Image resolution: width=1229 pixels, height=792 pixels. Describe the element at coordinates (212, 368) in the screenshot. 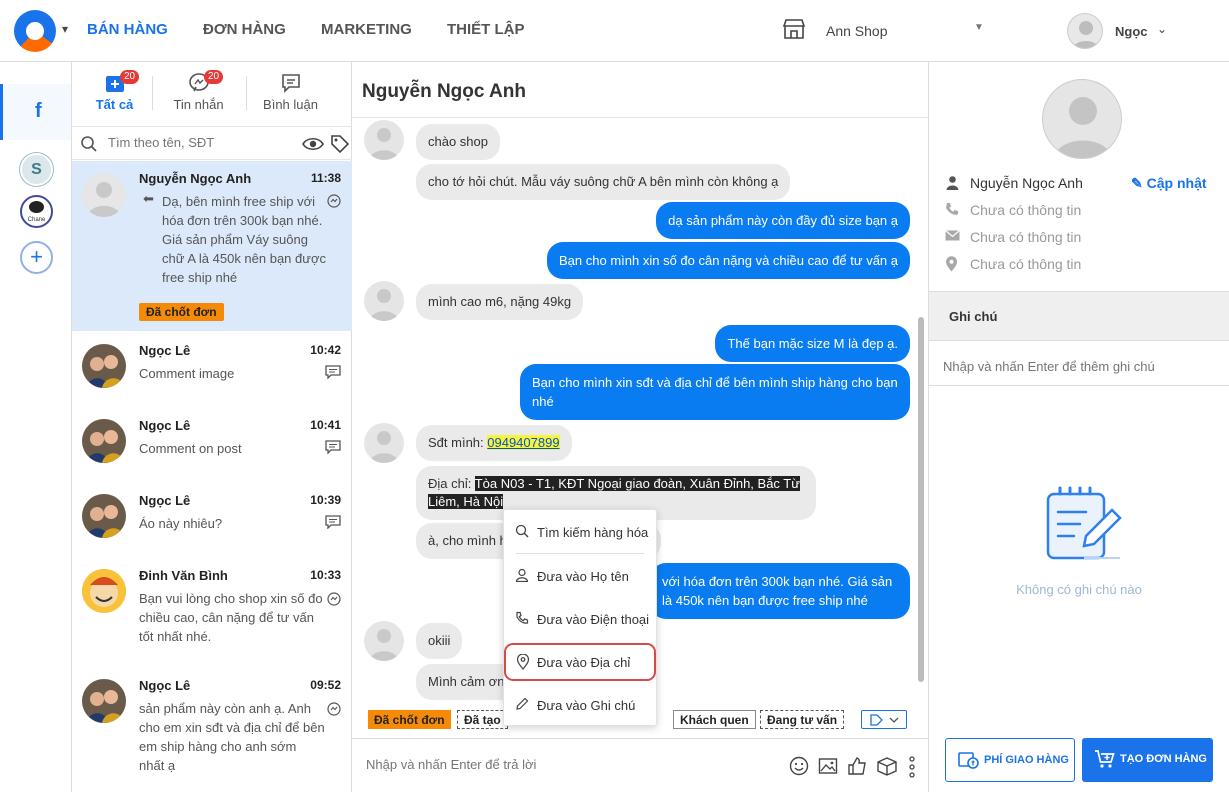

I see `conversation-item: Ngọc Lê 10:42 Comment image` at that location.